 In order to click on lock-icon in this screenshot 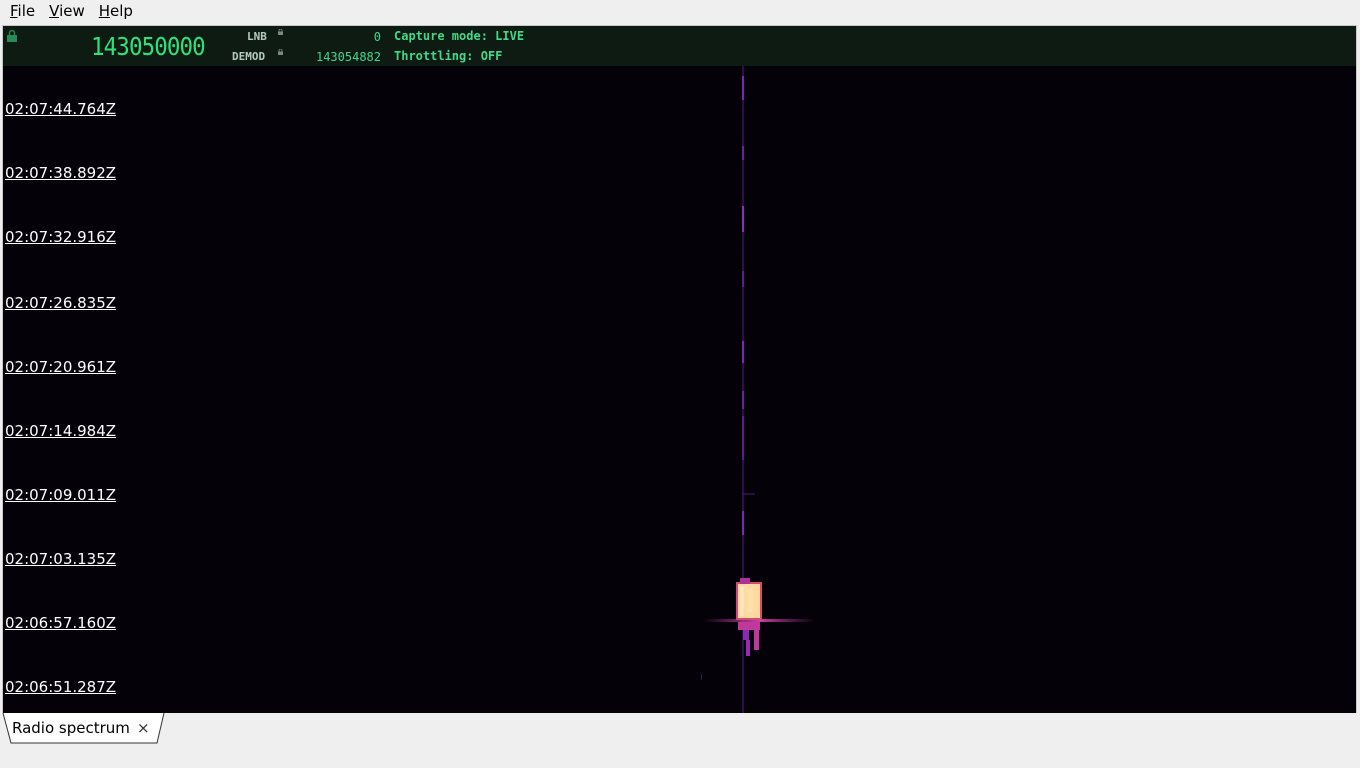, I will do `click(12, 36)`.